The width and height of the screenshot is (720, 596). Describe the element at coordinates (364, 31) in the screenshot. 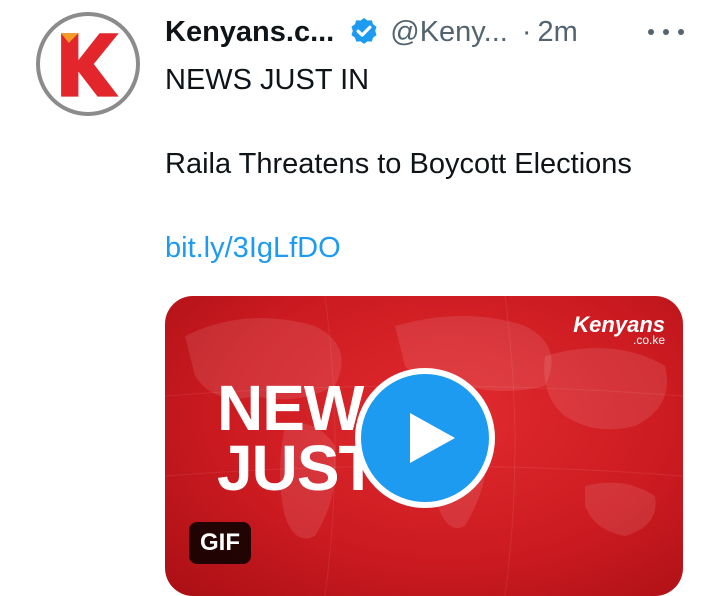

I see `verified-badge-icon` at that location.